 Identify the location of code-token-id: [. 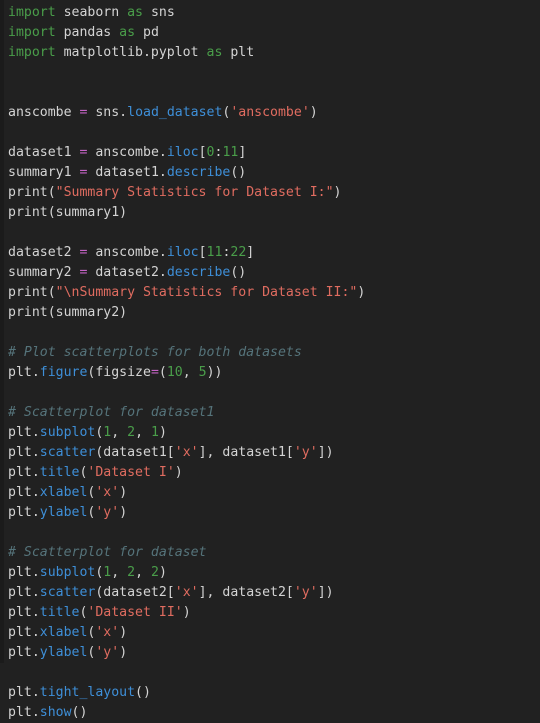
(202, 252).